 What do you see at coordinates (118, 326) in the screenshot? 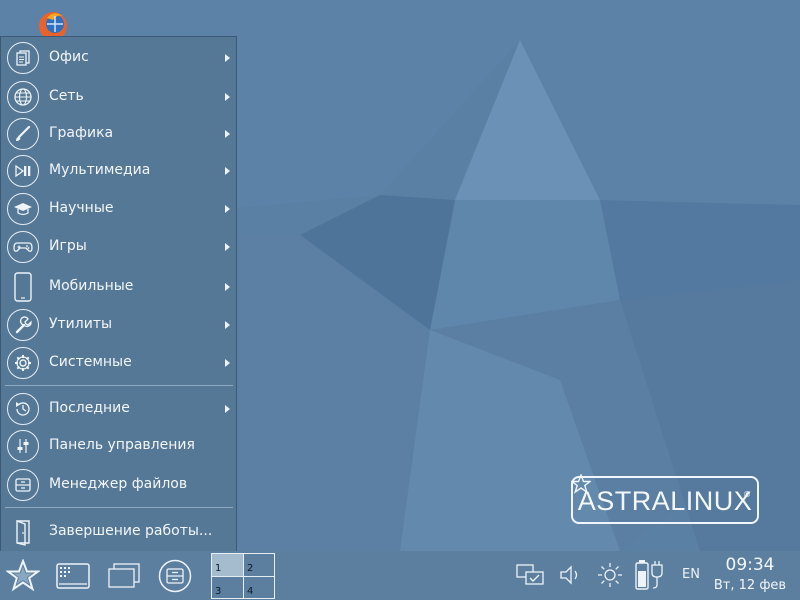
I see `menu-item-utilities: Утилиты` at bounding box center [118, 326].